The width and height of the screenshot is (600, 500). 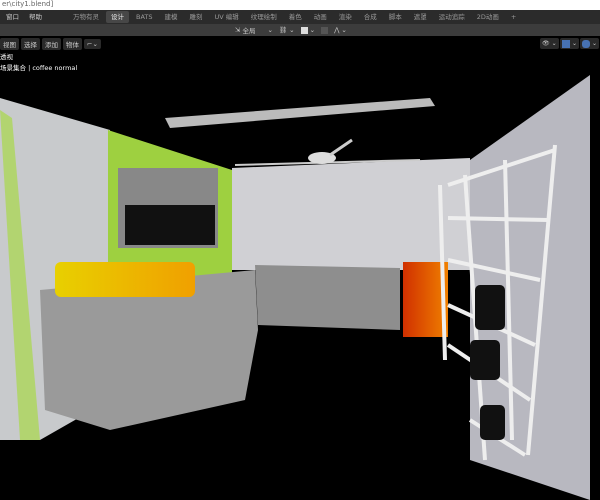 I want to click on pivot-dropdown: ⛓ ⌄, so click(x=287, y=30).